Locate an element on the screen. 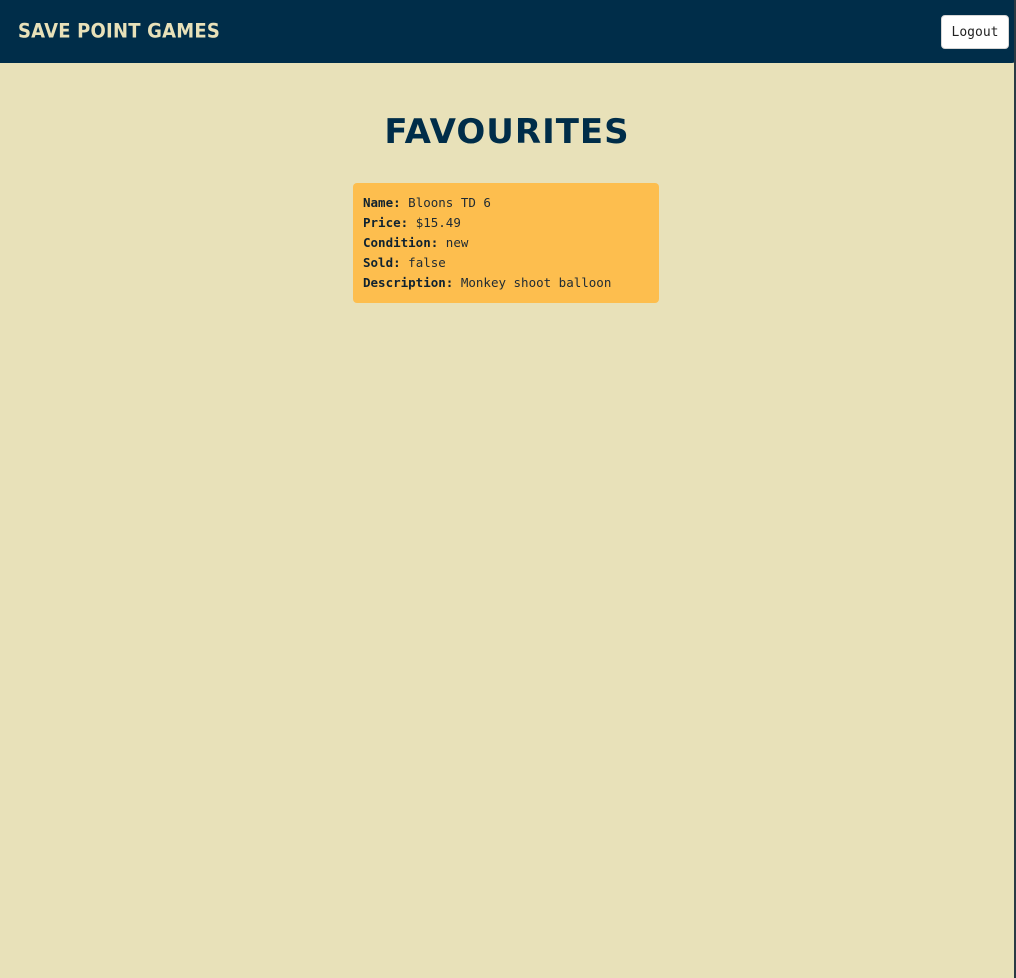  favourite-sold-row: Sold: false is located at coordinates (506, 263).